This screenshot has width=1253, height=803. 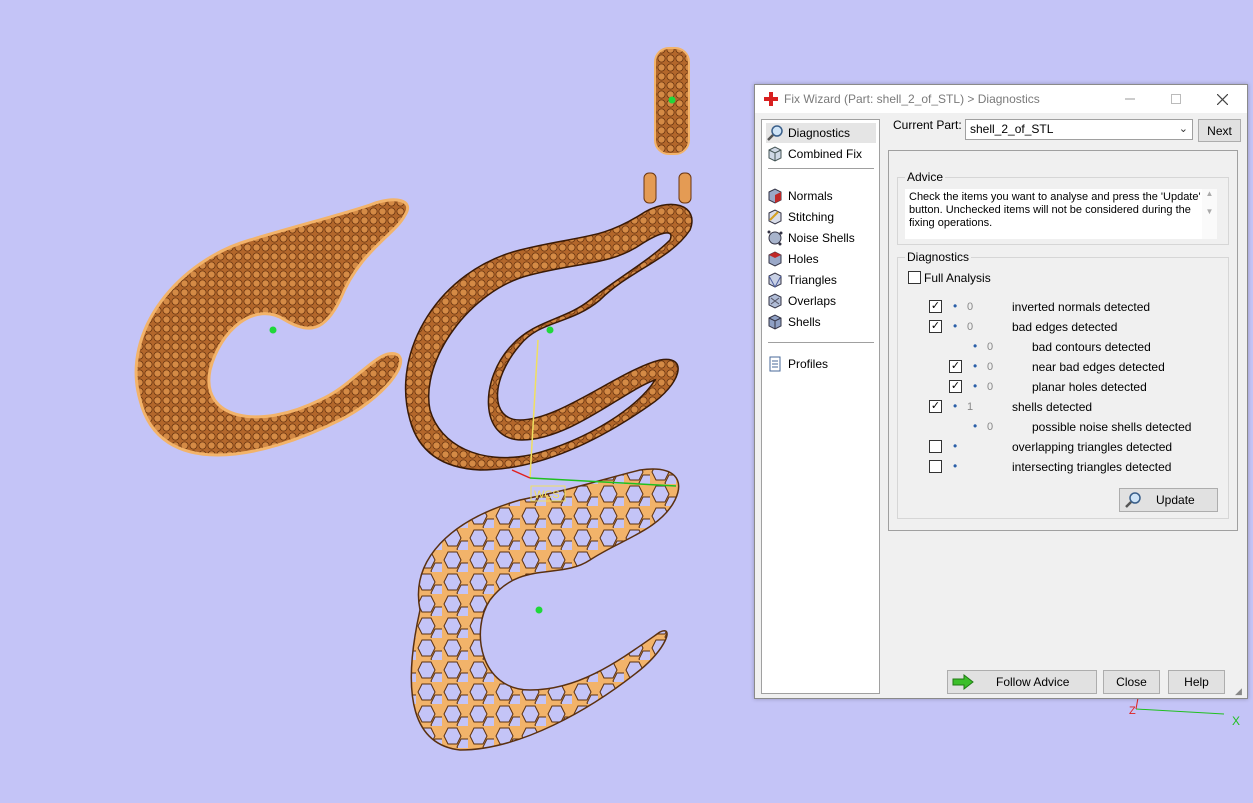 I want to click on inverted-normals-checkbox: ✓, so click(x=935, y=306).